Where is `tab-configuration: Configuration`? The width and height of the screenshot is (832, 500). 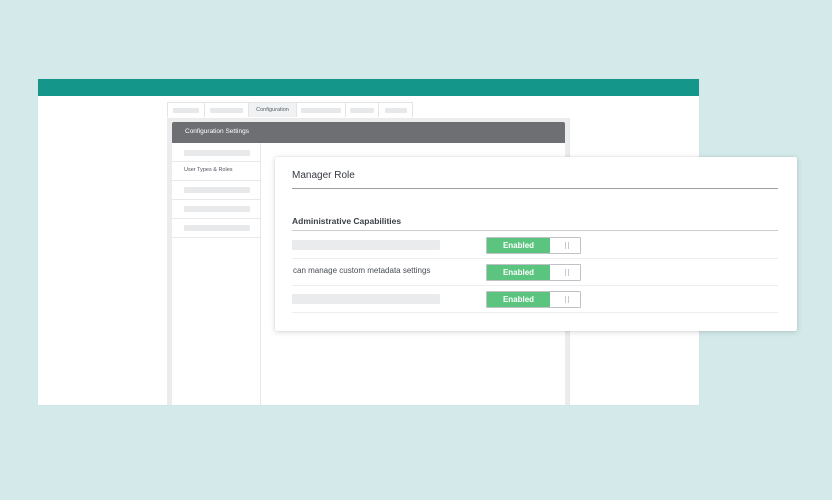
tab-configuration: Configuration is located at coordinates (272, 109).